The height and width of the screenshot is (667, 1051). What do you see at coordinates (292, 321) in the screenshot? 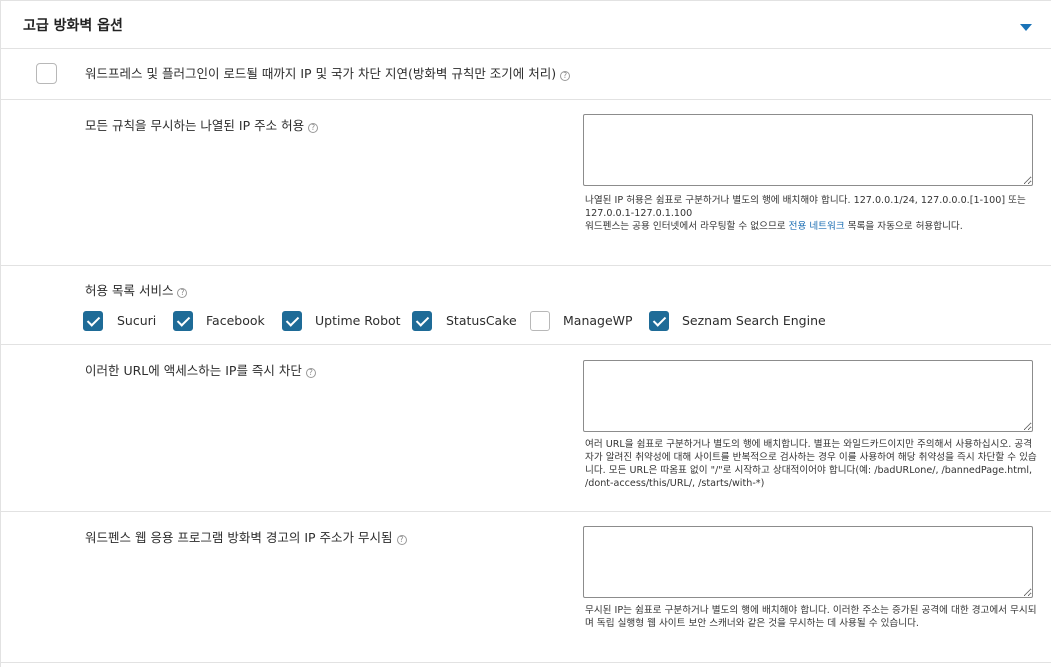
I see `service-uptime-robot-checkbox` at bounding box center [292, 321].